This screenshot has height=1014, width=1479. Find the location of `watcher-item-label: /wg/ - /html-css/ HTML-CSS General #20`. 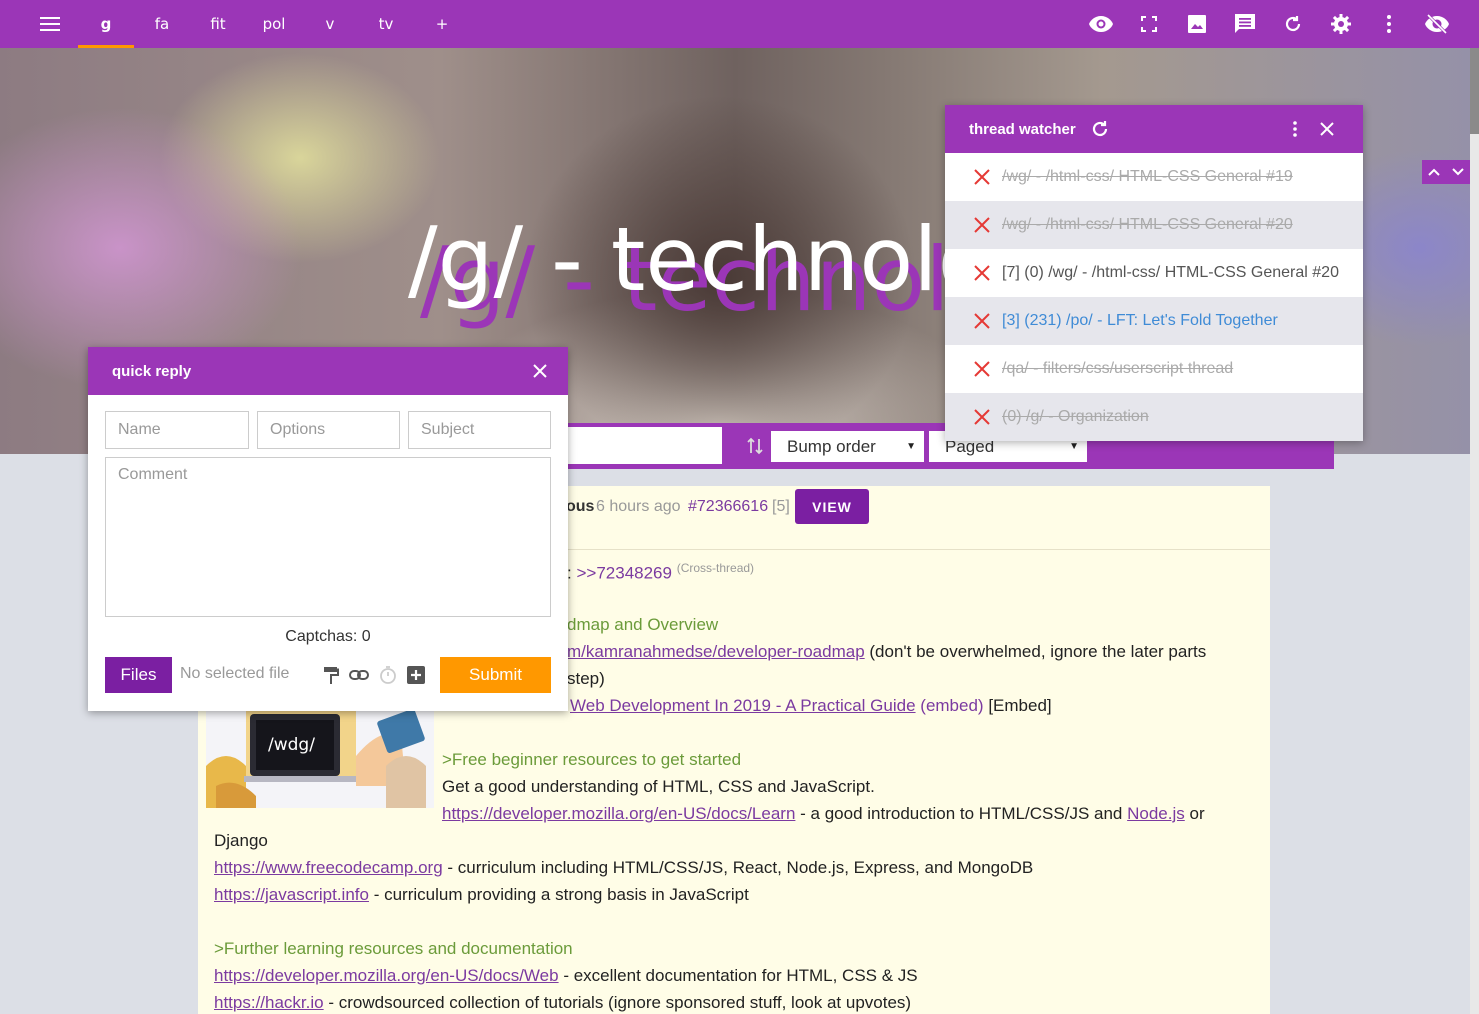

watcher-item-label: /wg/ - /html-css/ HTML-CSS General #20 is located at coordinates (1147, 224).